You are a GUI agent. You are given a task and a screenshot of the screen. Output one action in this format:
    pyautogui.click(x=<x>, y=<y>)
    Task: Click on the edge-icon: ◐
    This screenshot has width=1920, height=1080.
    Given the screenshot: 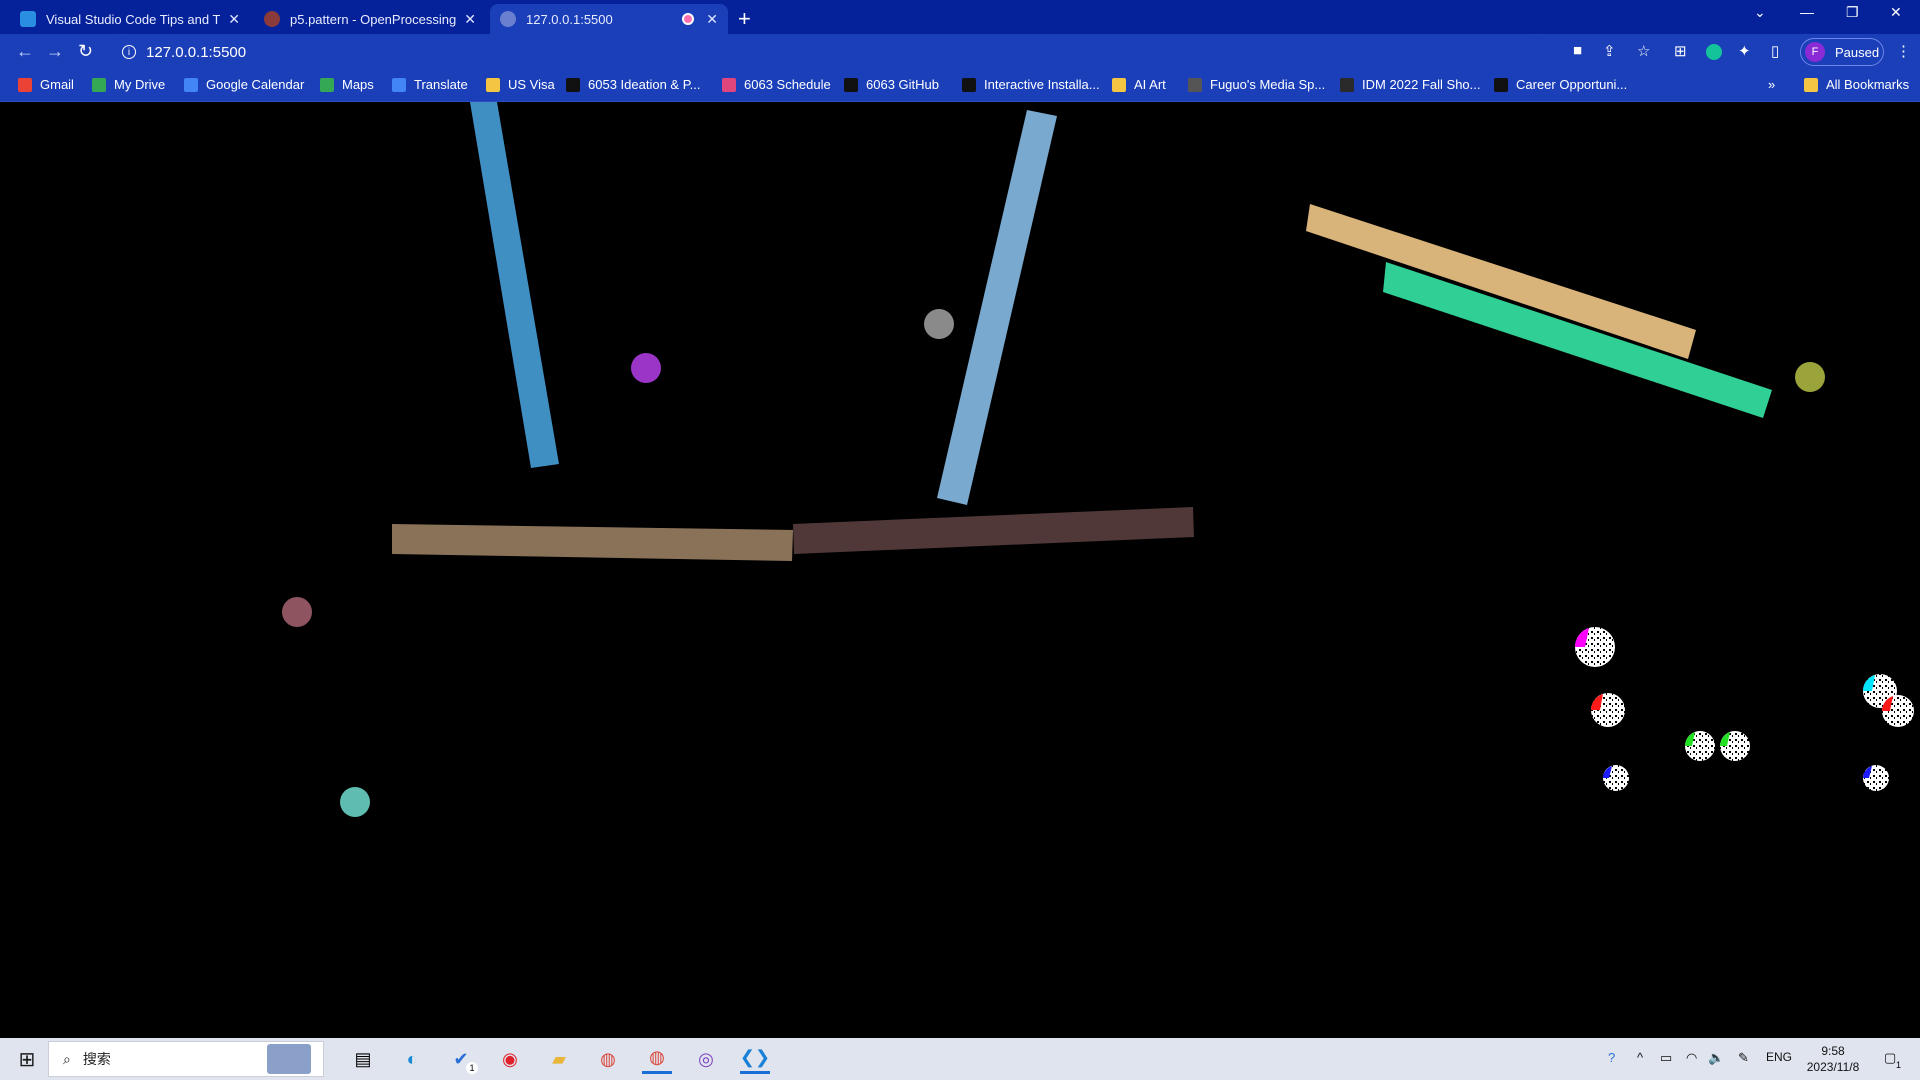 What is the action you would take?
    pyautogui.click(x=412, y=1059)
    